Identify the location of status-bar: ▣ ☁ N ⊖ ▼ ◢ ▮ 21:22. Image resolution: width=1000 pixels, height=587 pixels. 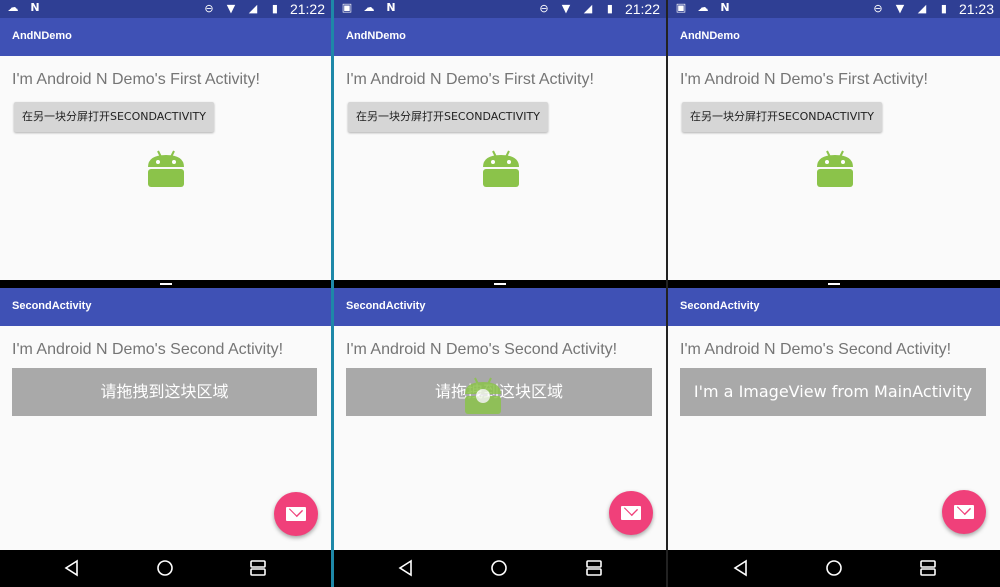
(500, 9).